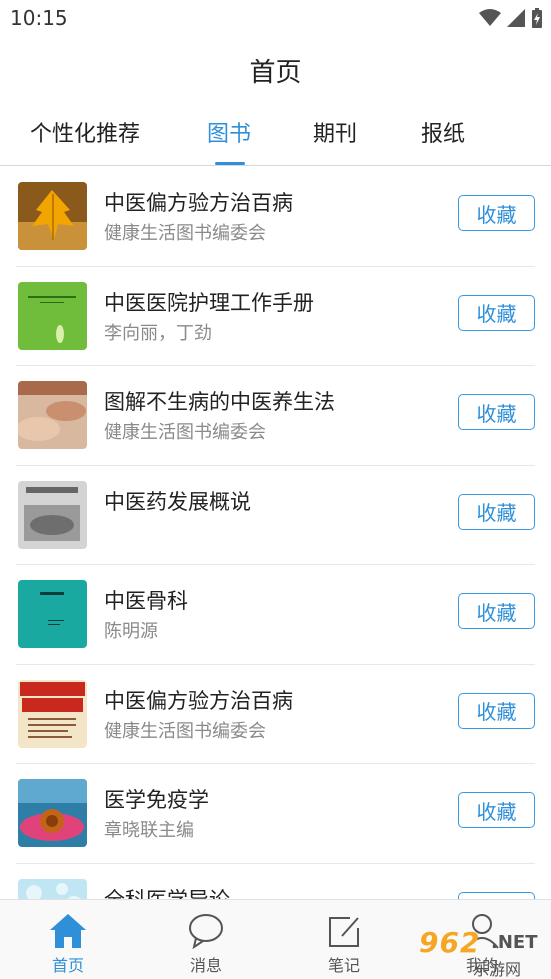 The image size is (551, 979). What do you see at coordinates (209, 302) in the screenshot?
I see `book-title: 中医医院护理工作手册` at bounding box center [209, 302].